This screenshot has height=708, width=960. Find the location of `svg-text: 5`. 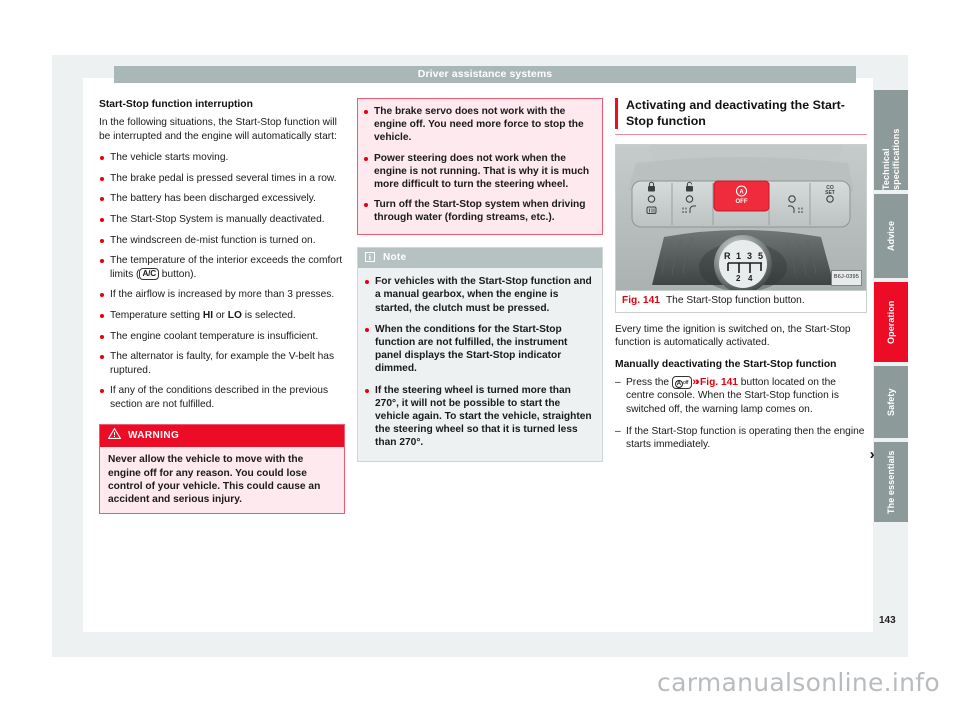

svg-text: 5 is located at coordinates (760, 256).